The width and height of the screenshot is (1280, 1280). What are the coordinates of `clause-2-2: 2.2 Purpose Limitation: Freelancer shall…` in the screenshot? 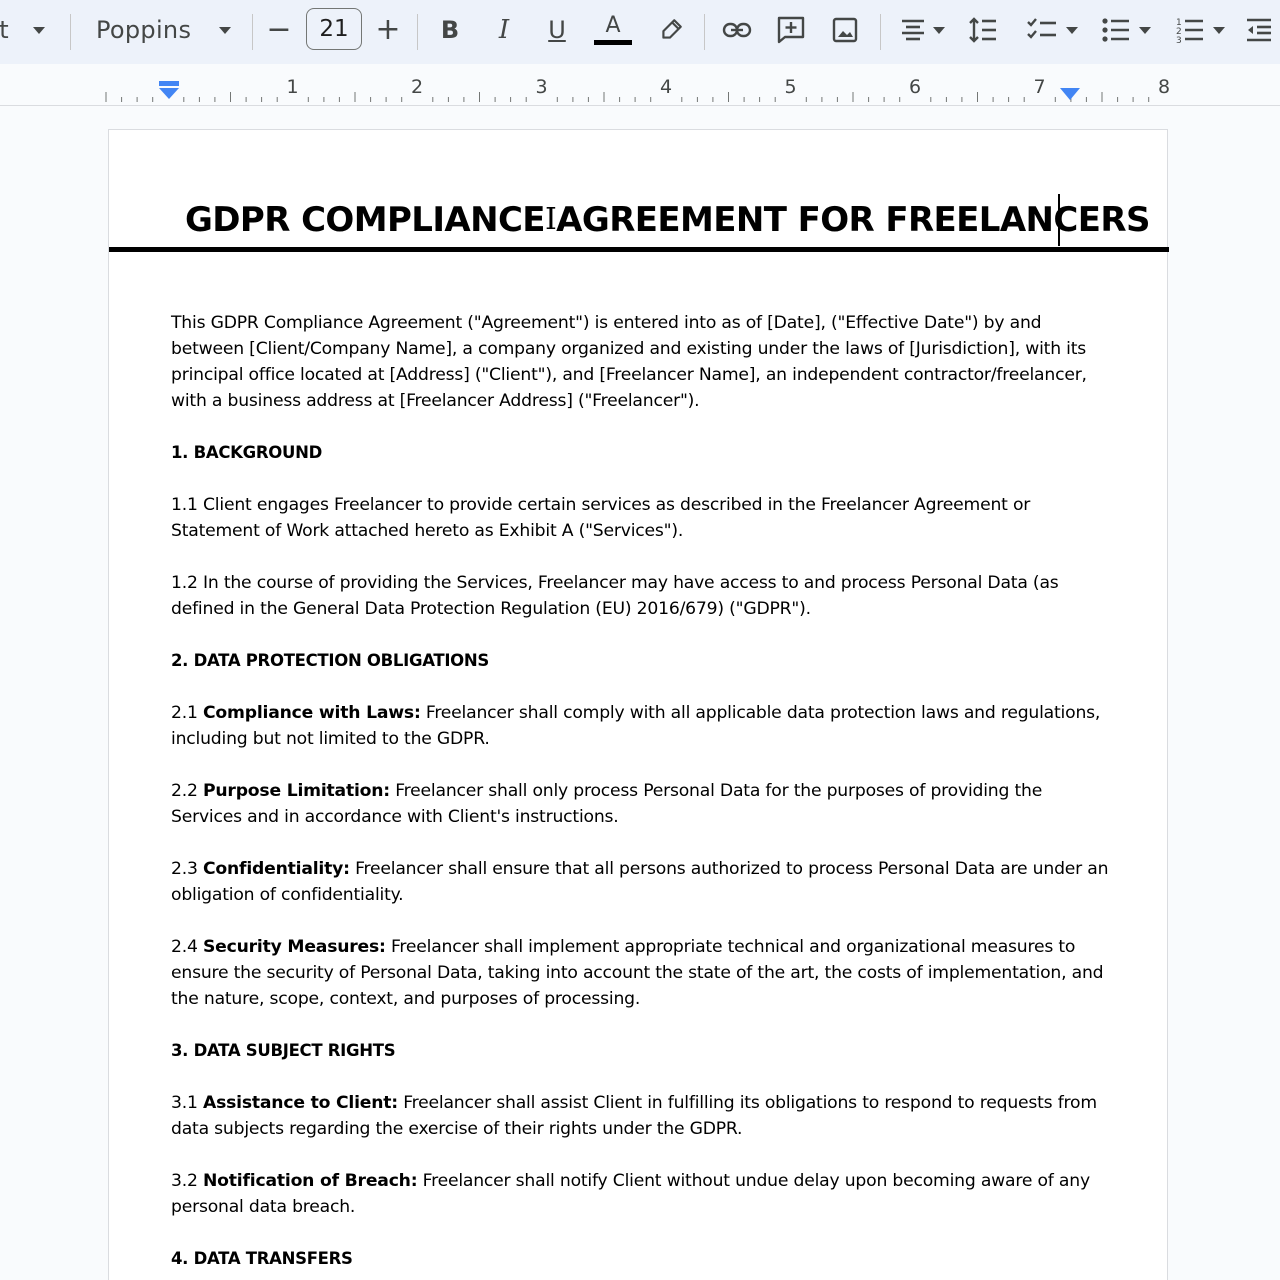 It's located at (641, 804).